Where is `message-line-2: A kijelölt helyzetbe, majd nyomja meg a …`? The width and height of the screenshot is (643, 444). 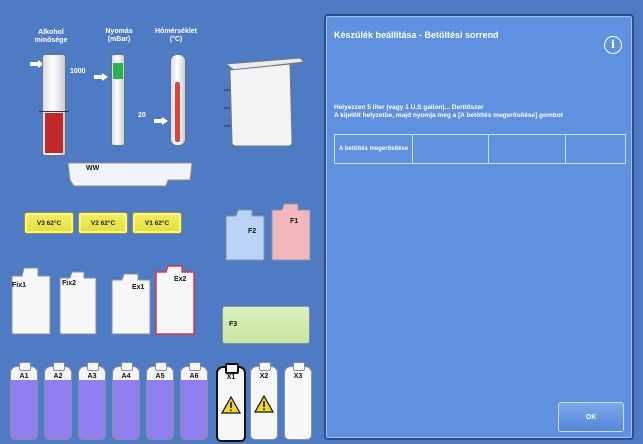 message-line-2: A kijelölt helyzetbe, majd nyomja meg a … is located at coordinates (448, 115).